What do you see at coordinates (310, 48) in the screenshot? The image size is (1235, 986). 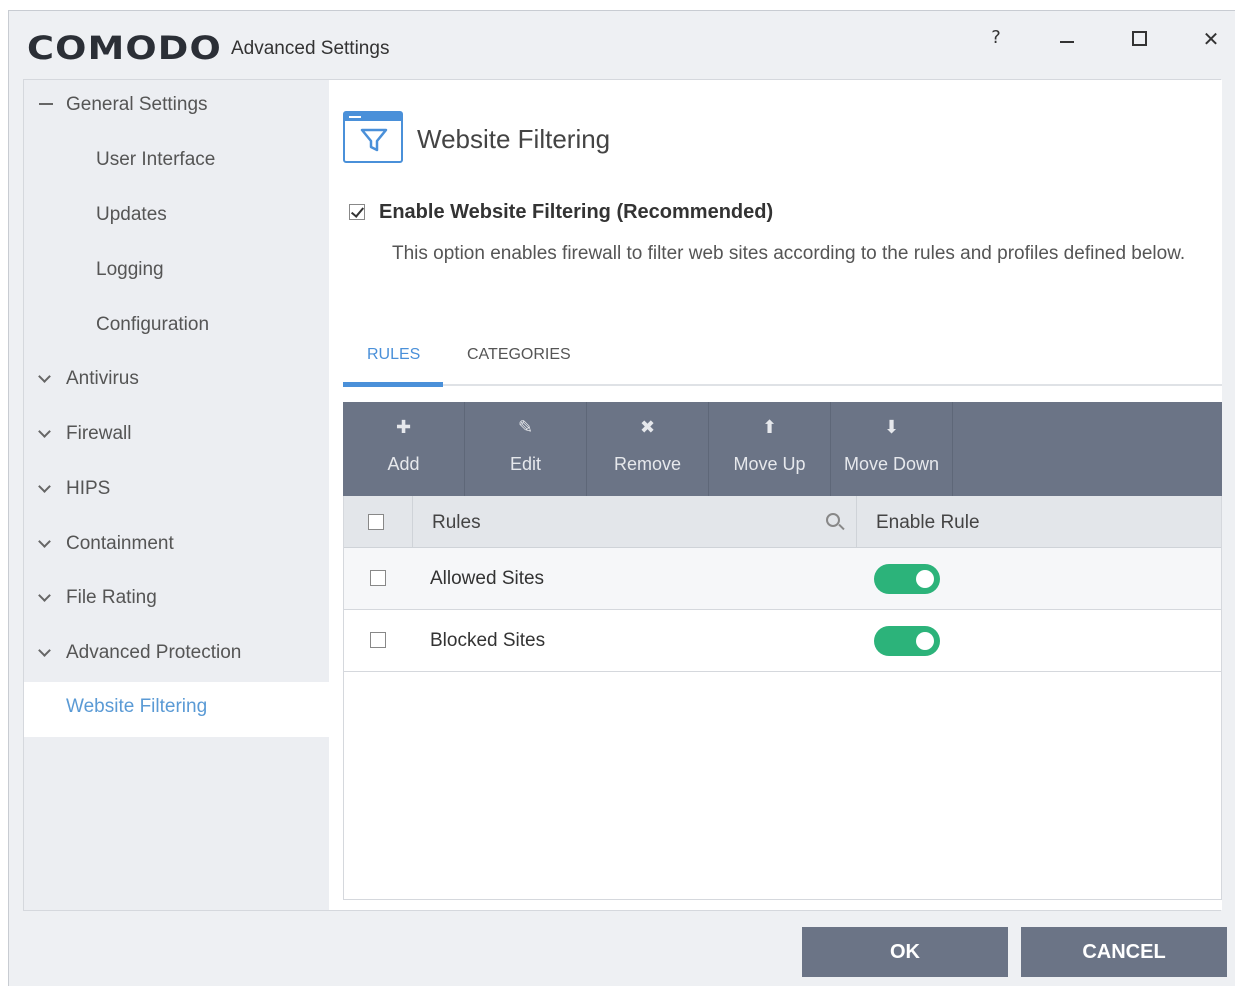 I see `window-title: Advanced Settings` at bounding box center [310, 48].